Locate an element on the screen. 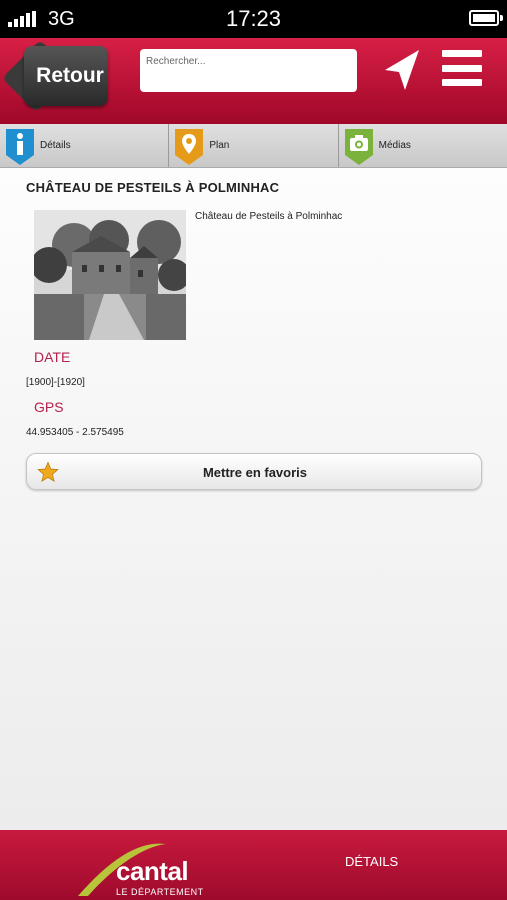 This screenshot has height=900, width=507. date-label: DATE is located at coordinates (52, 357).